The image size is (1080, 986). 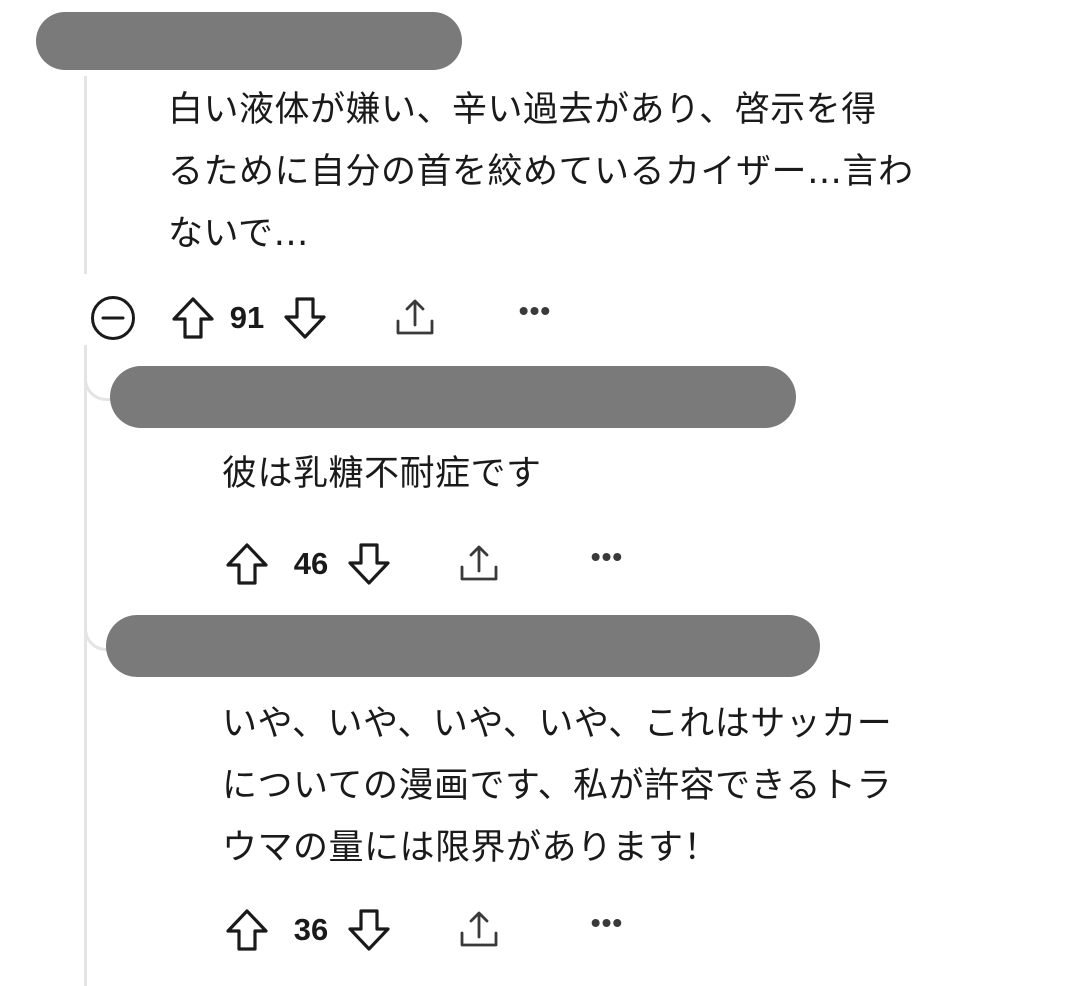 I want to click on vote-count: 36, so click(x=311, y=929).